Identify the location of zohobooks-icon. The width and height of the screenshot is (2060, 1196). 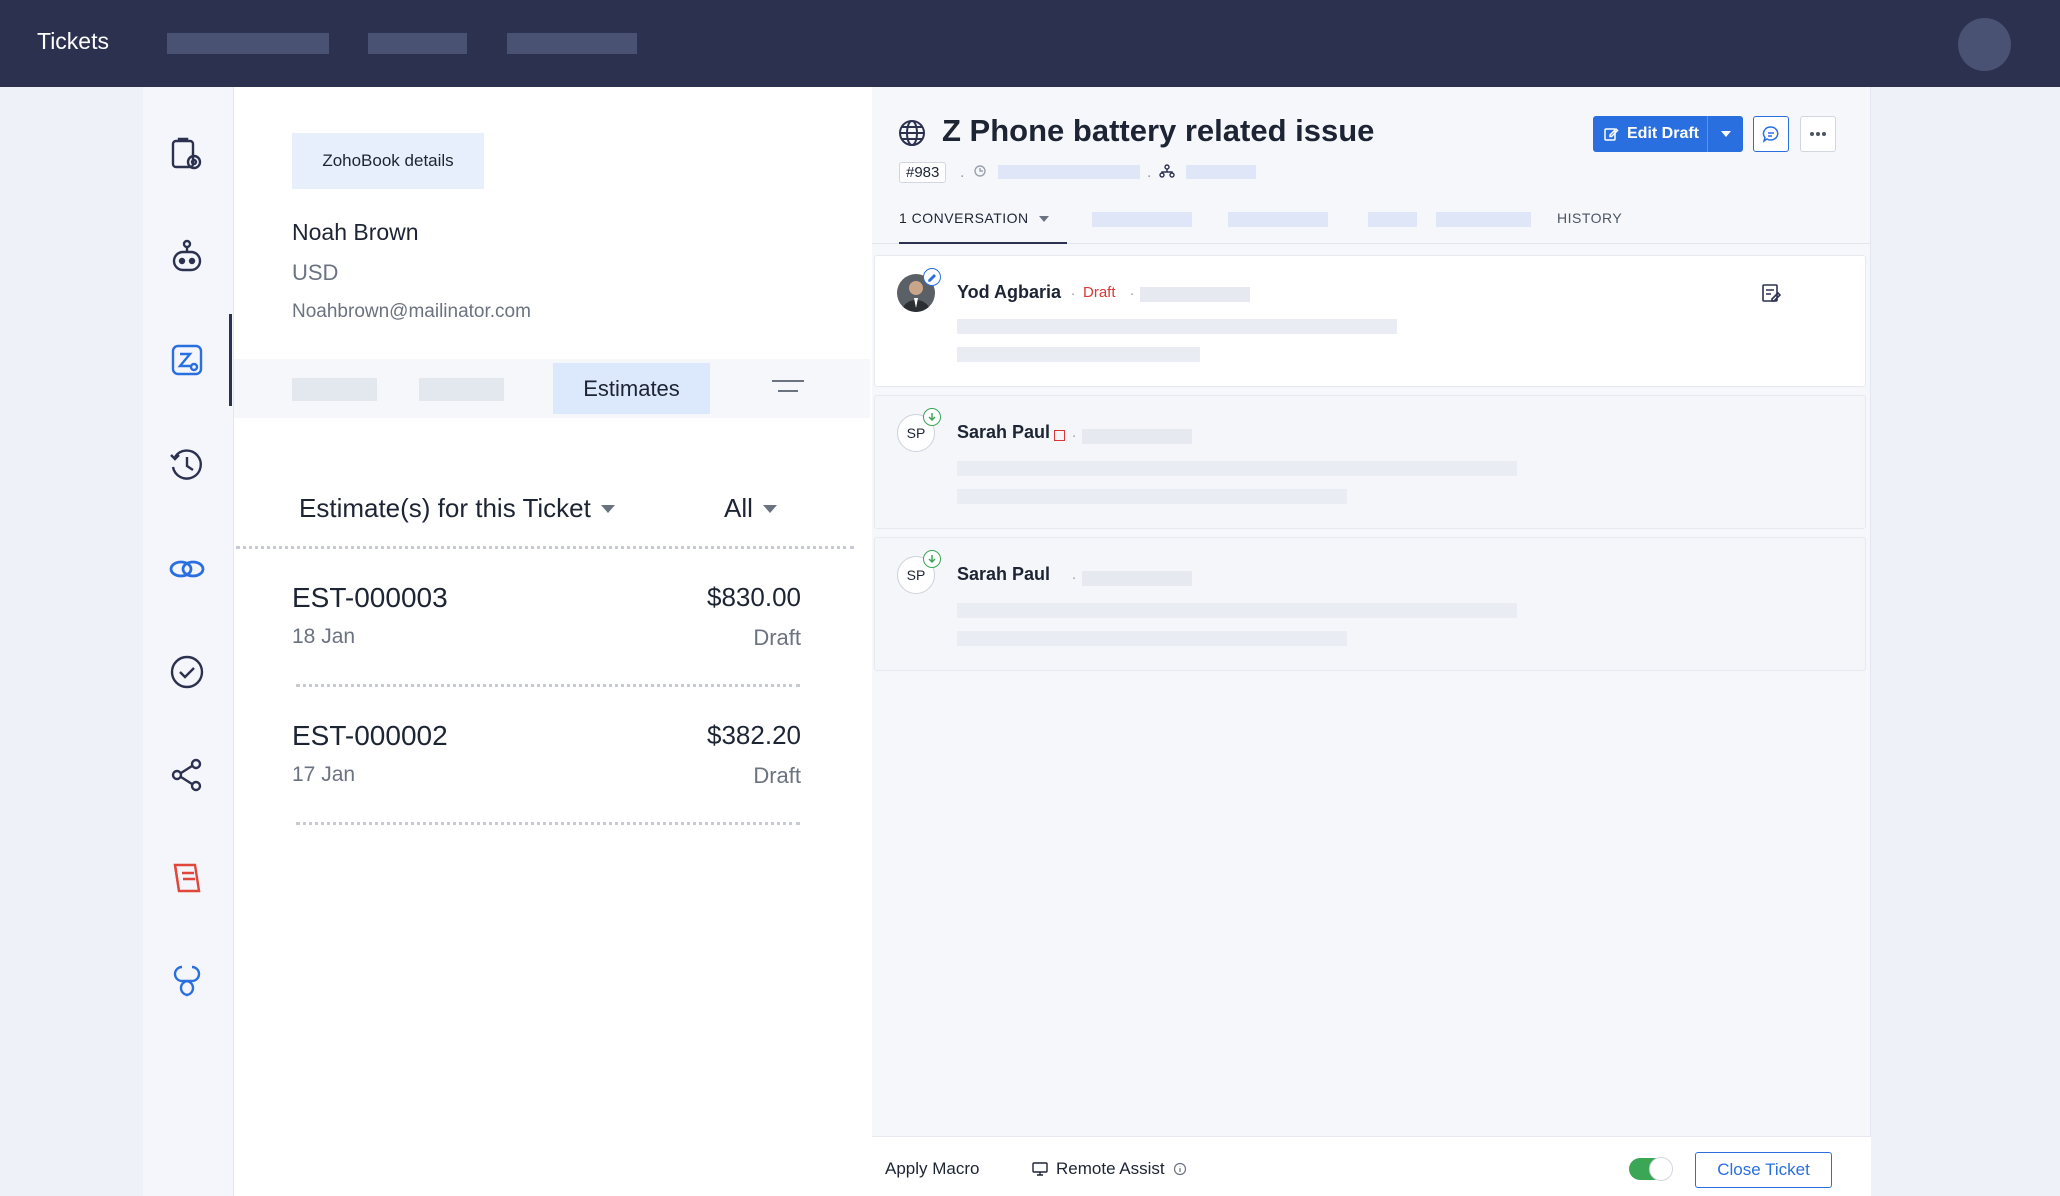
(187, 360).